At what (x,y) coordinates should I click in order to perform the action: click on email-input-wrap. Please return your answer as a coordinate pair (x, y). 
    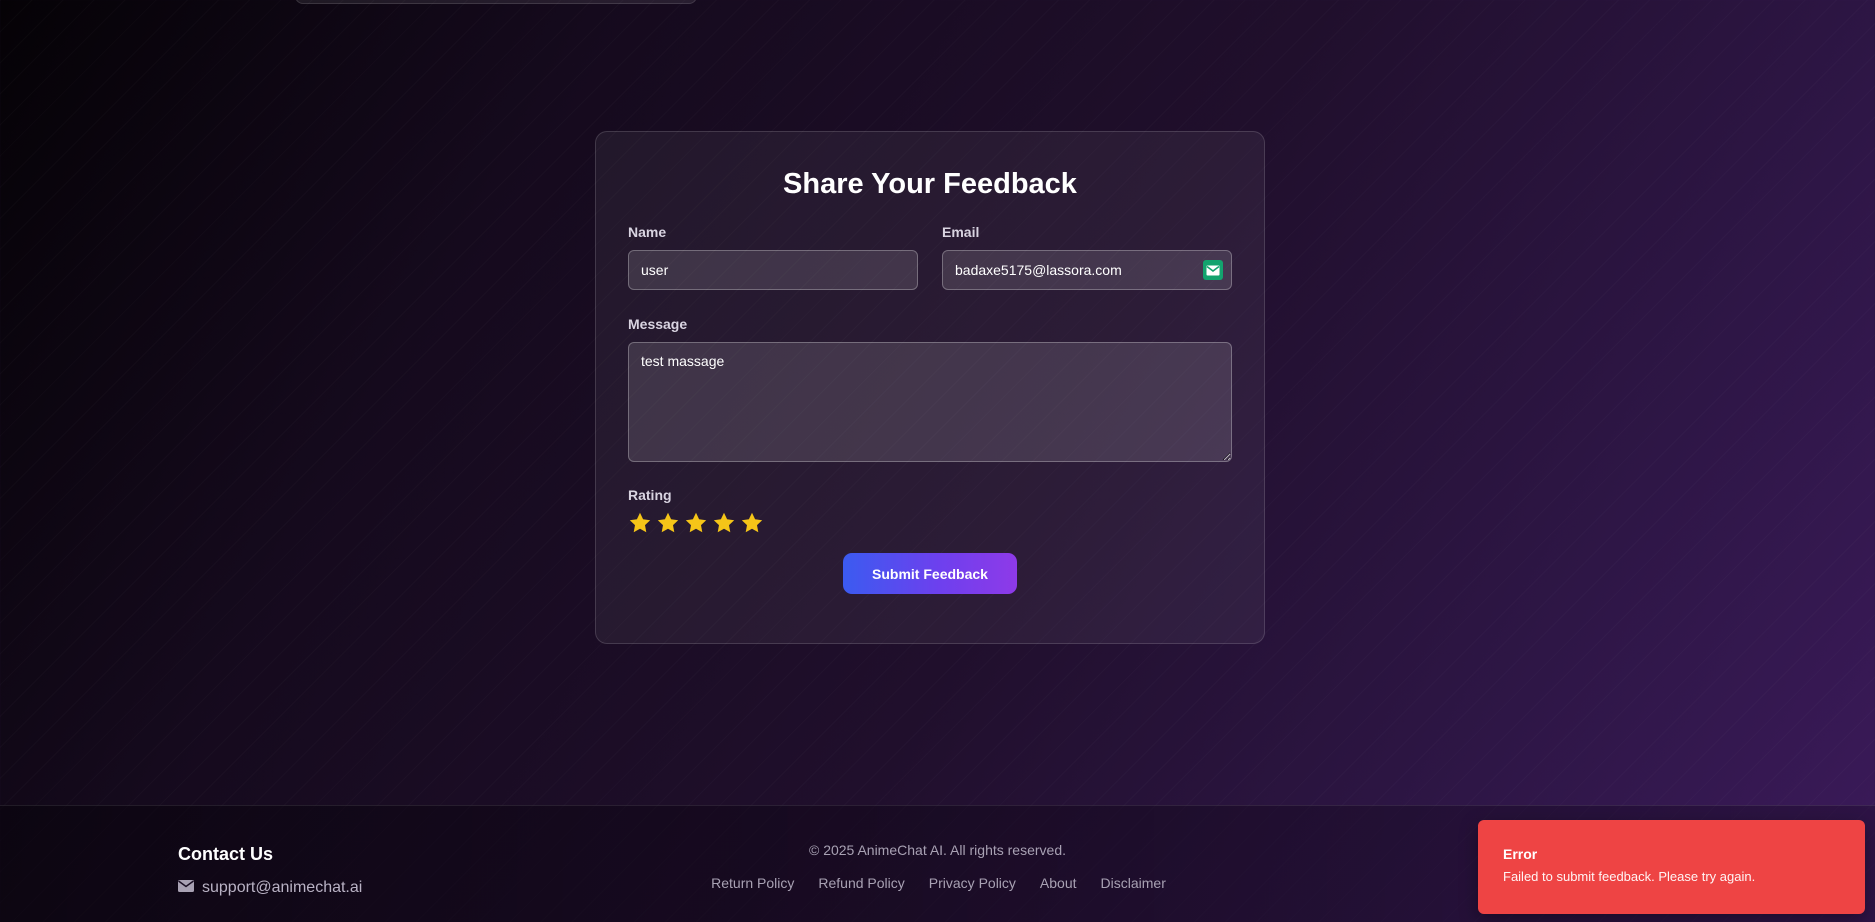
    Looking at the image, I should click on (1087, 270).